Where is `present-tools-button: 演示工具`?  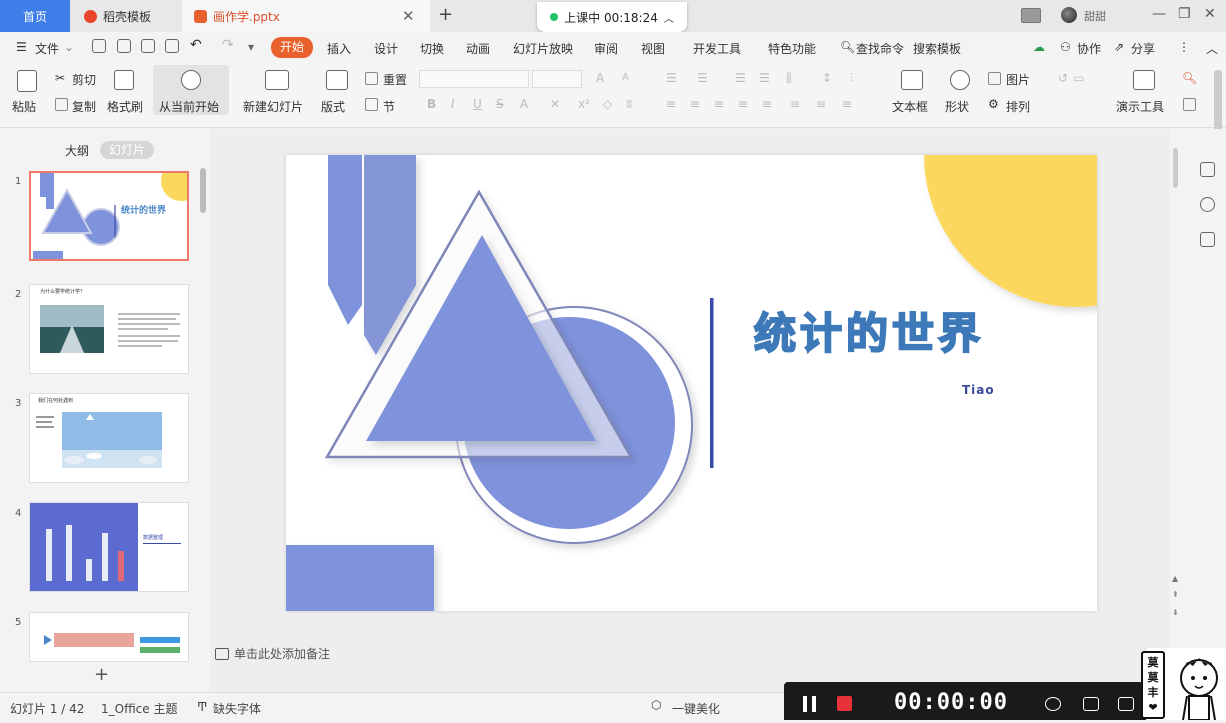 present-tools-button: 演示工具 is located at coordinates (1140, 106).